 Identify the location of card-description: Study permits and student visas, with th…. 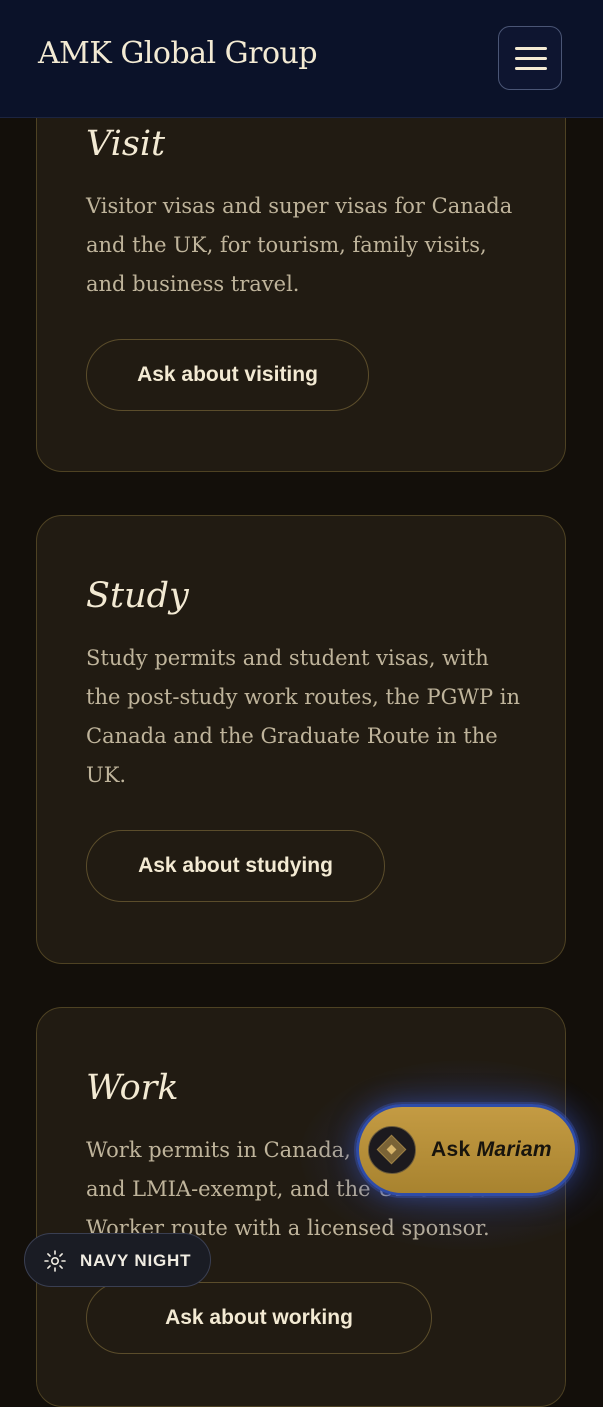
(303, 716).